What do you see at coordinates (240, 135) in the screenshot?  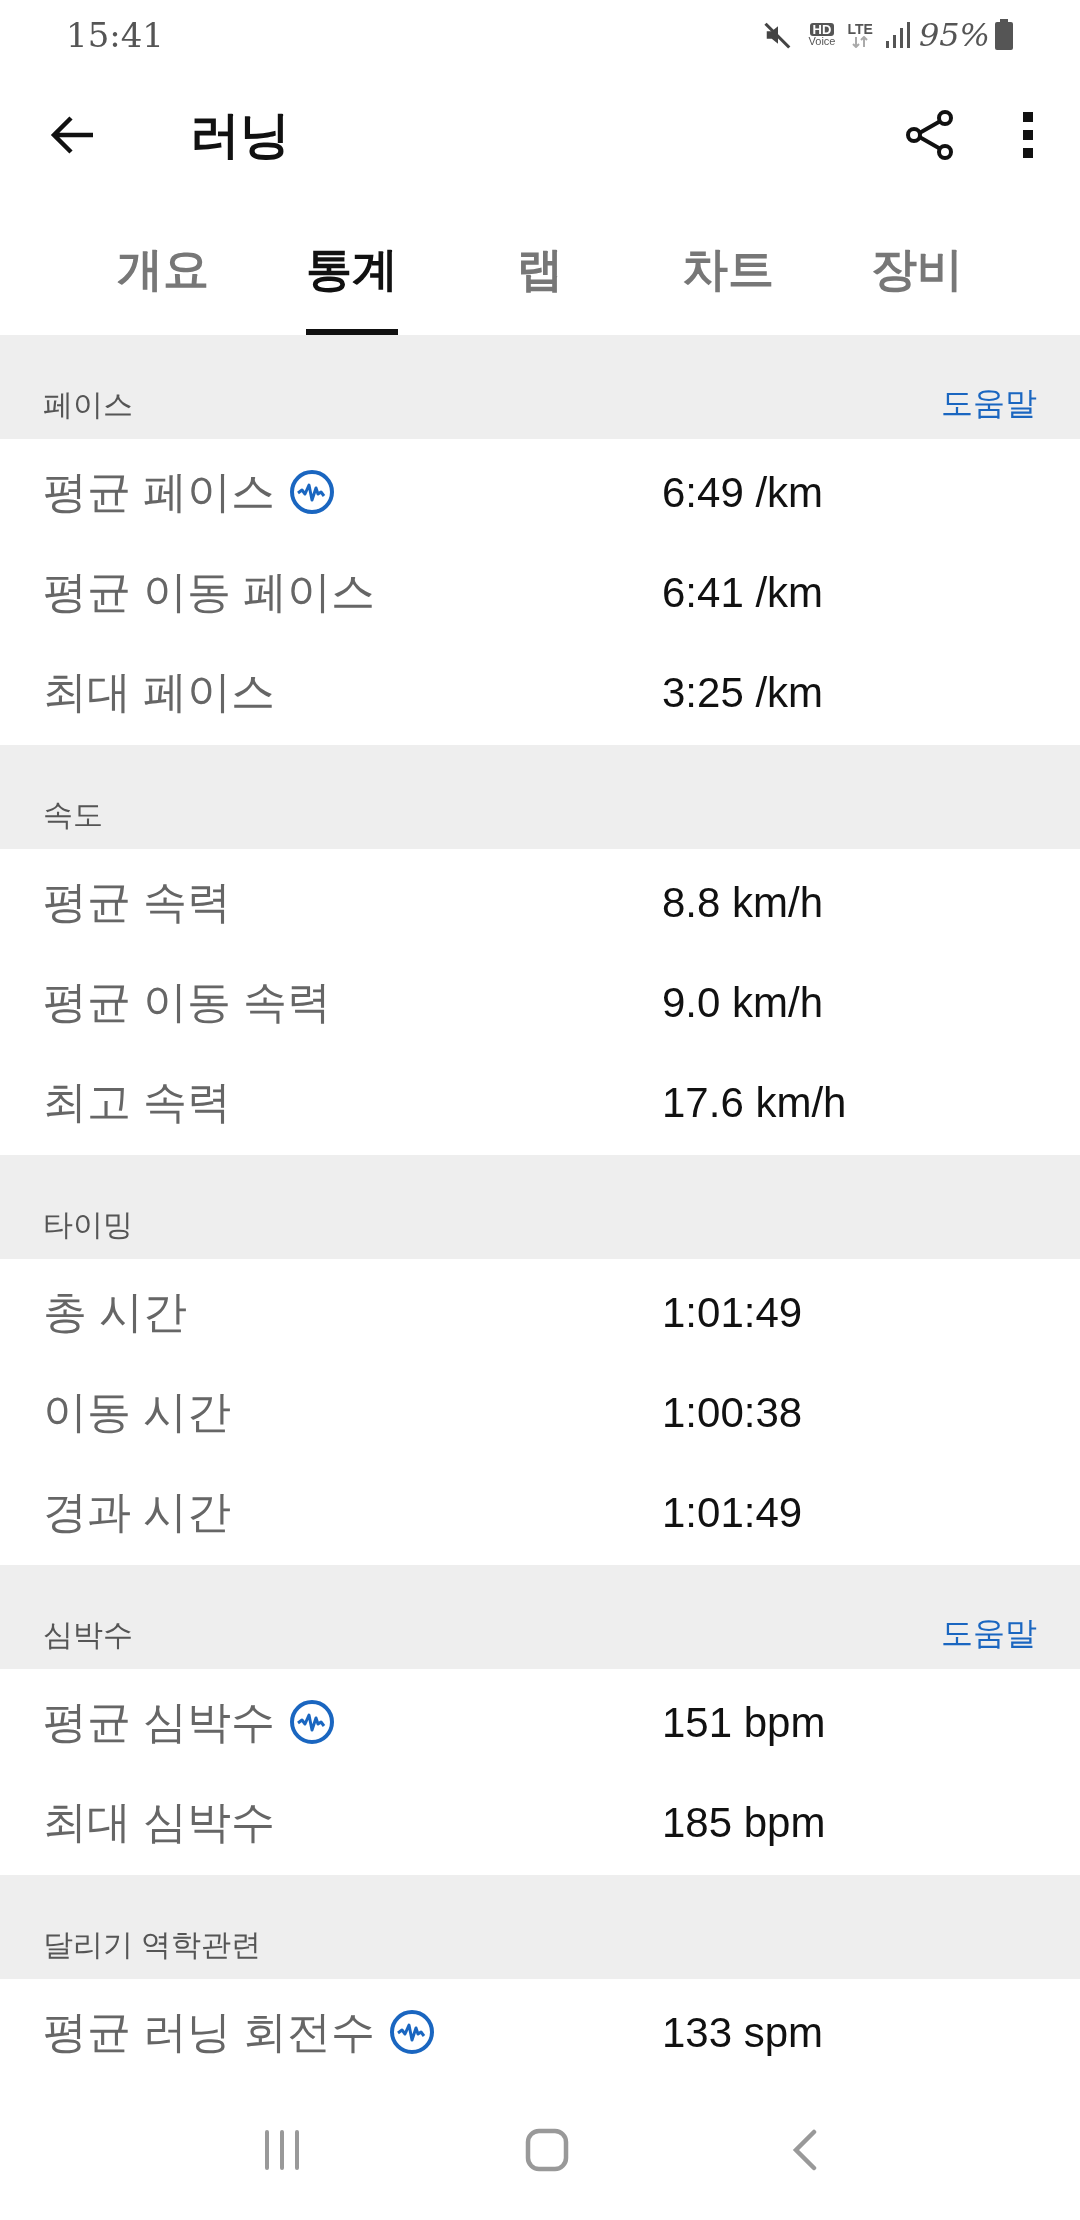 I see `screen-title: 러닝` at bounding box center [240, 135].